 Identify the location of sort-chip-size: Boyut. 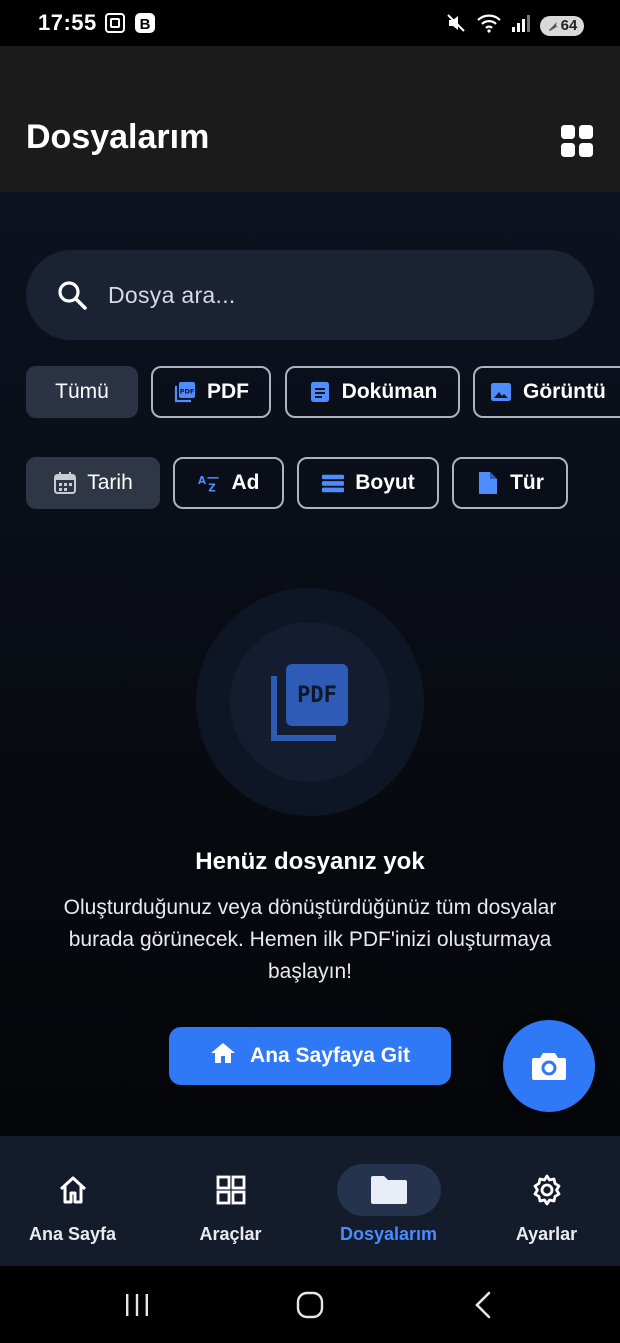
(368, 483).